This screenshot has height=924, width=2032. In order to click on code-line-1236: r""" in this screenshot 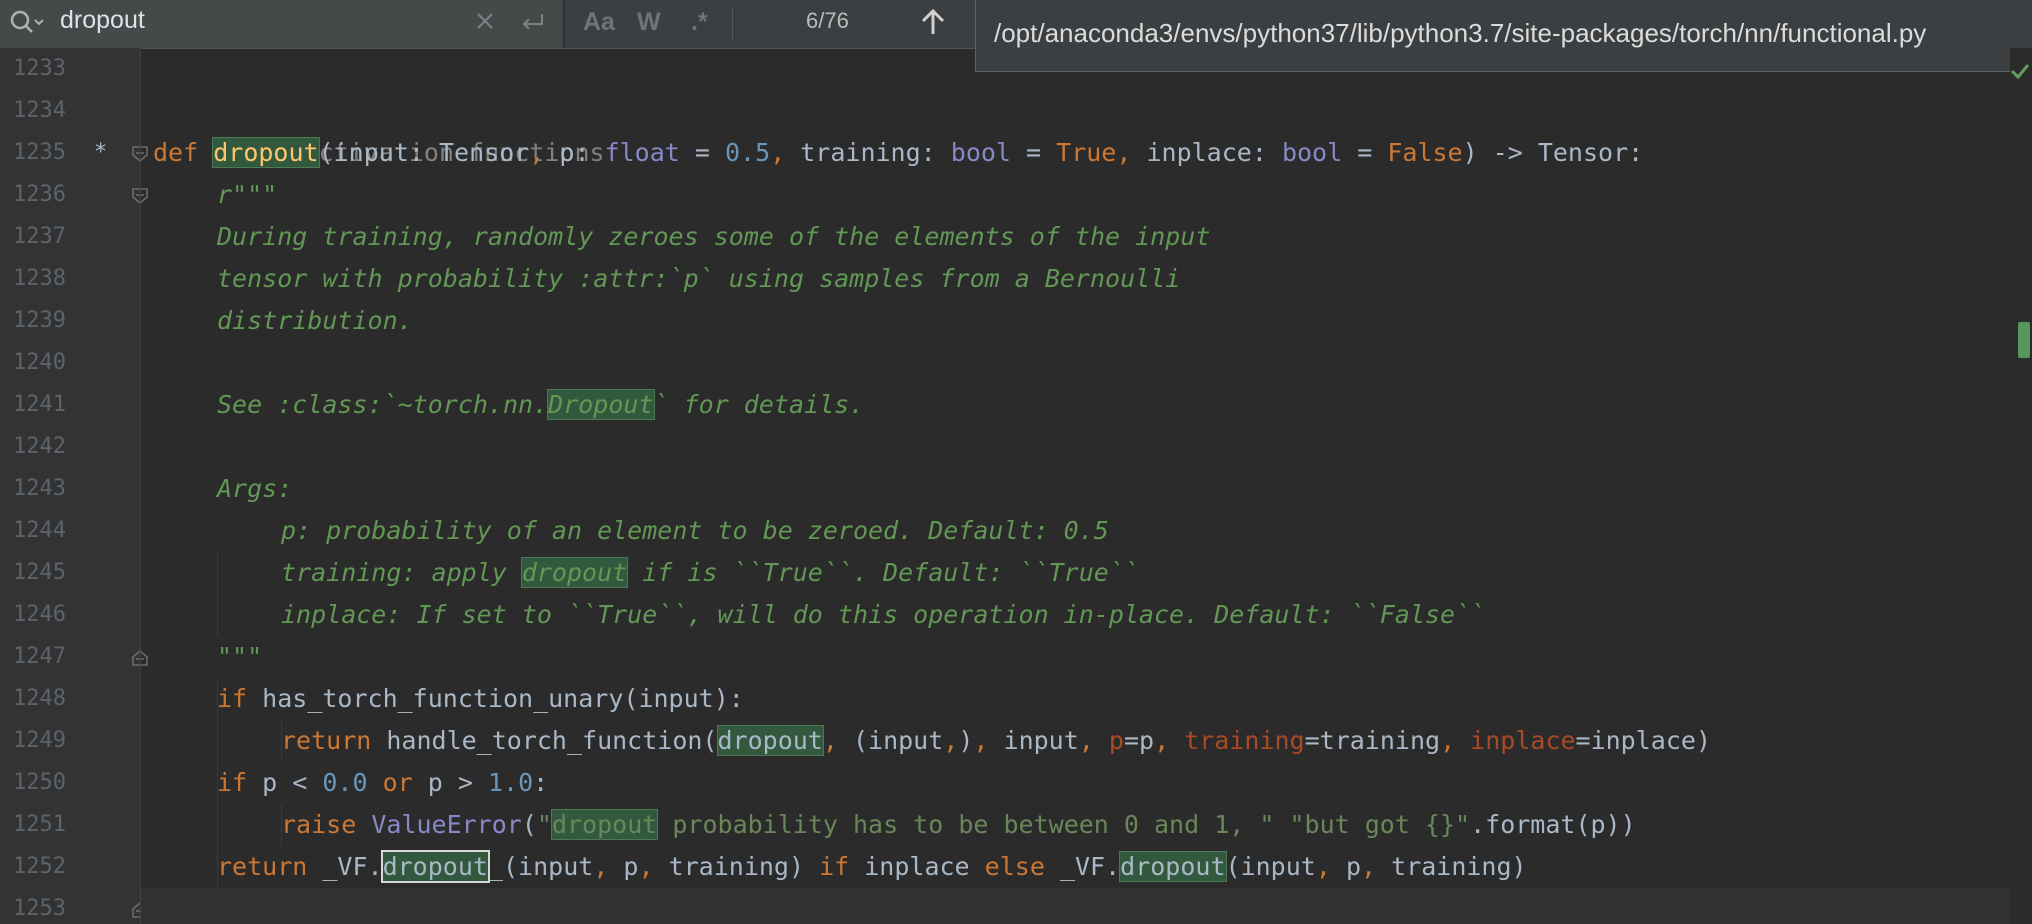, I will do `click(247, 195)`.